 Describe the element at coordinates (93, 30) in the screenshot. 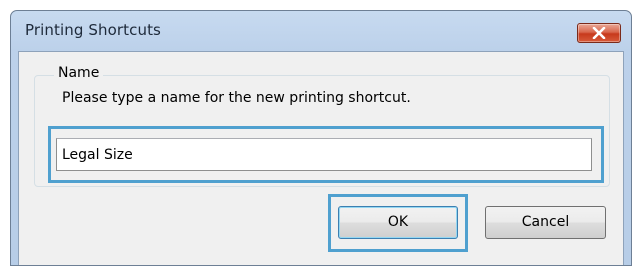

I see `window-title: Printing Shortcuts` at that location.